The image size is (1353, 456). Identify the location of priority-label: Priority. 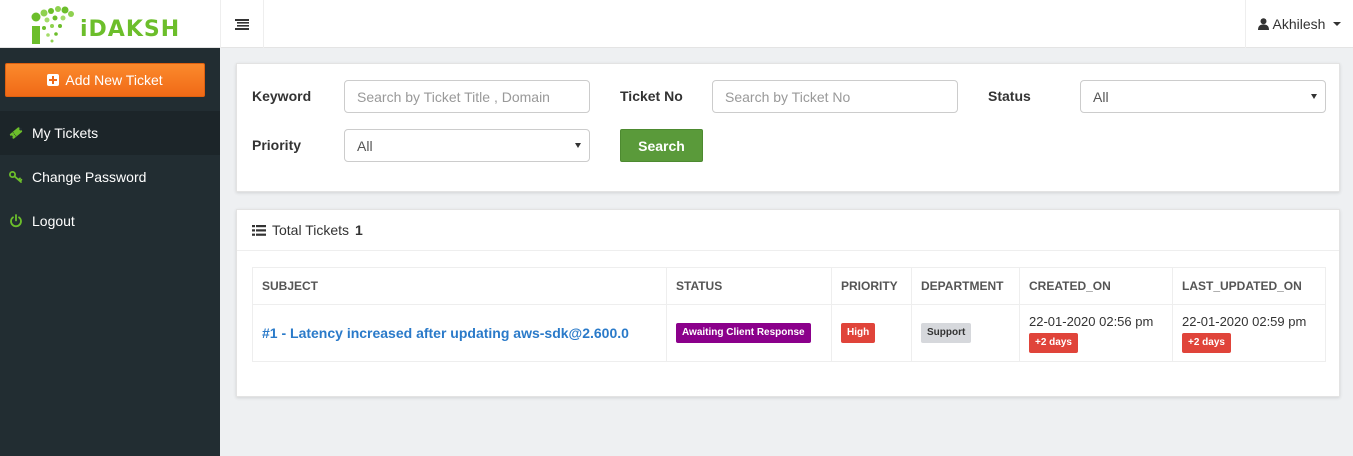
(277, 145).